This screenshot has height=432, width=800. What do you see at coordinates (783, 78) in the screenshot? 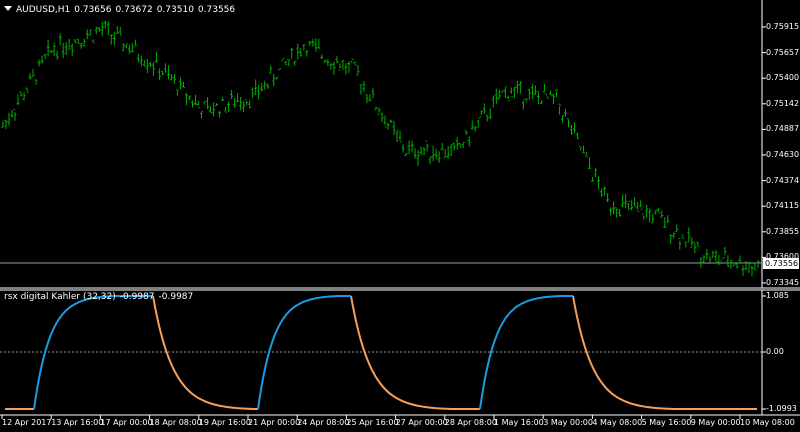
I see `price-label: 0.75400` at bounding box center [783, 78].